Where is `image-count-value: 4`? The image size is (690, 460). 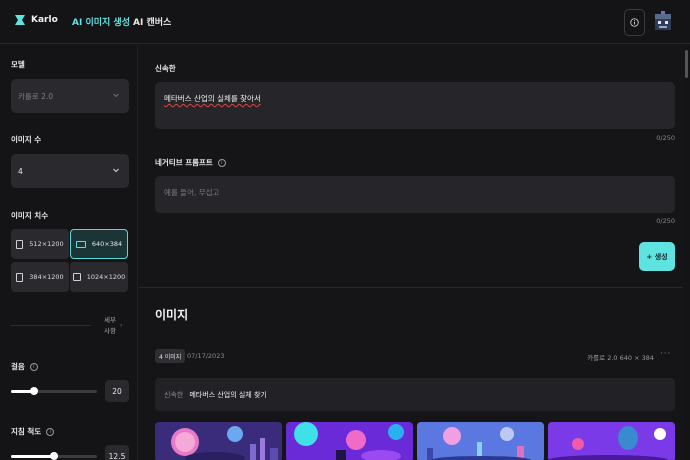
image-count-value: 4 is located at coordinates (20, 171).